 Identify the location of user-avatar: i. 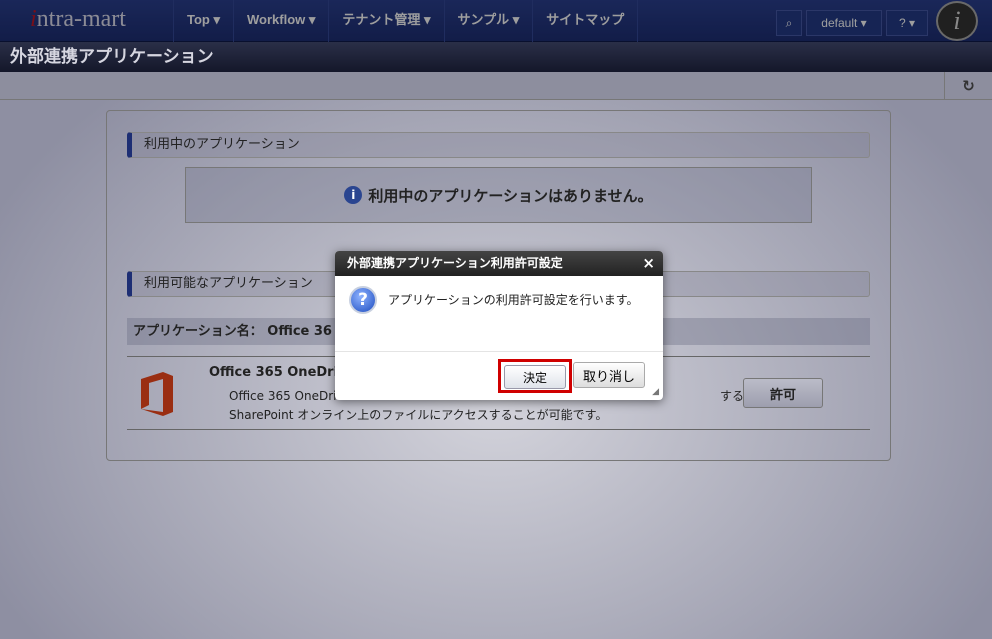
(957, 21).